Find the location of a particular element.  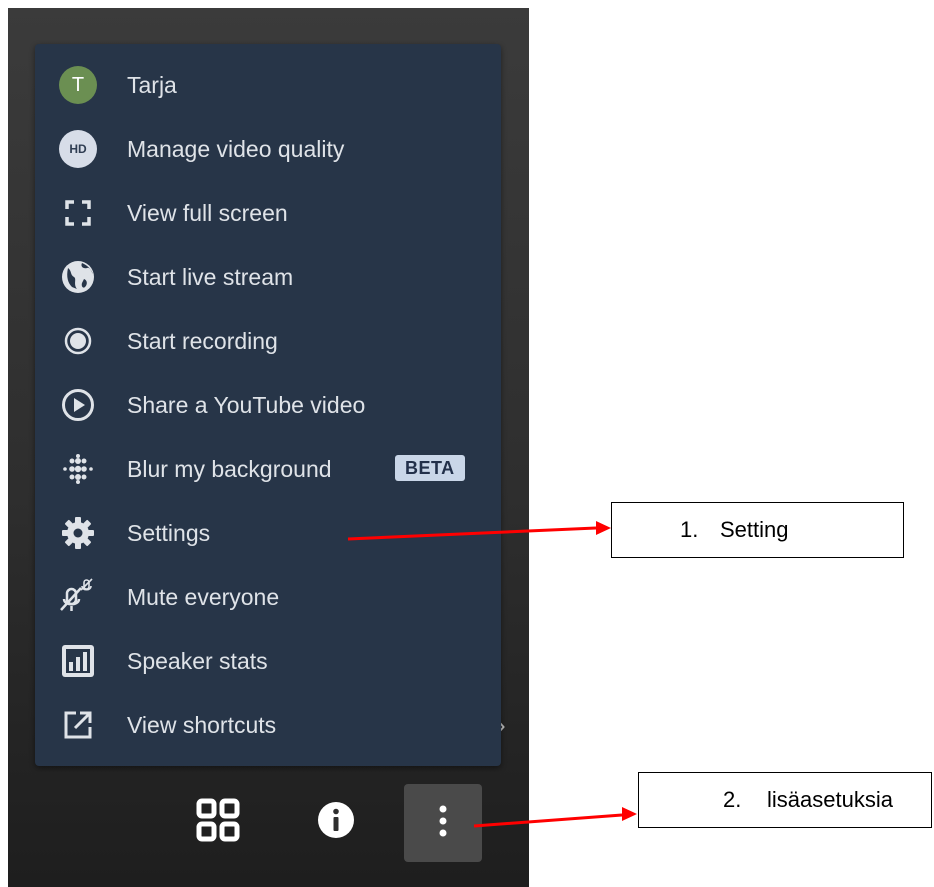

annotation-arrows is located at coordinates (492, 674).